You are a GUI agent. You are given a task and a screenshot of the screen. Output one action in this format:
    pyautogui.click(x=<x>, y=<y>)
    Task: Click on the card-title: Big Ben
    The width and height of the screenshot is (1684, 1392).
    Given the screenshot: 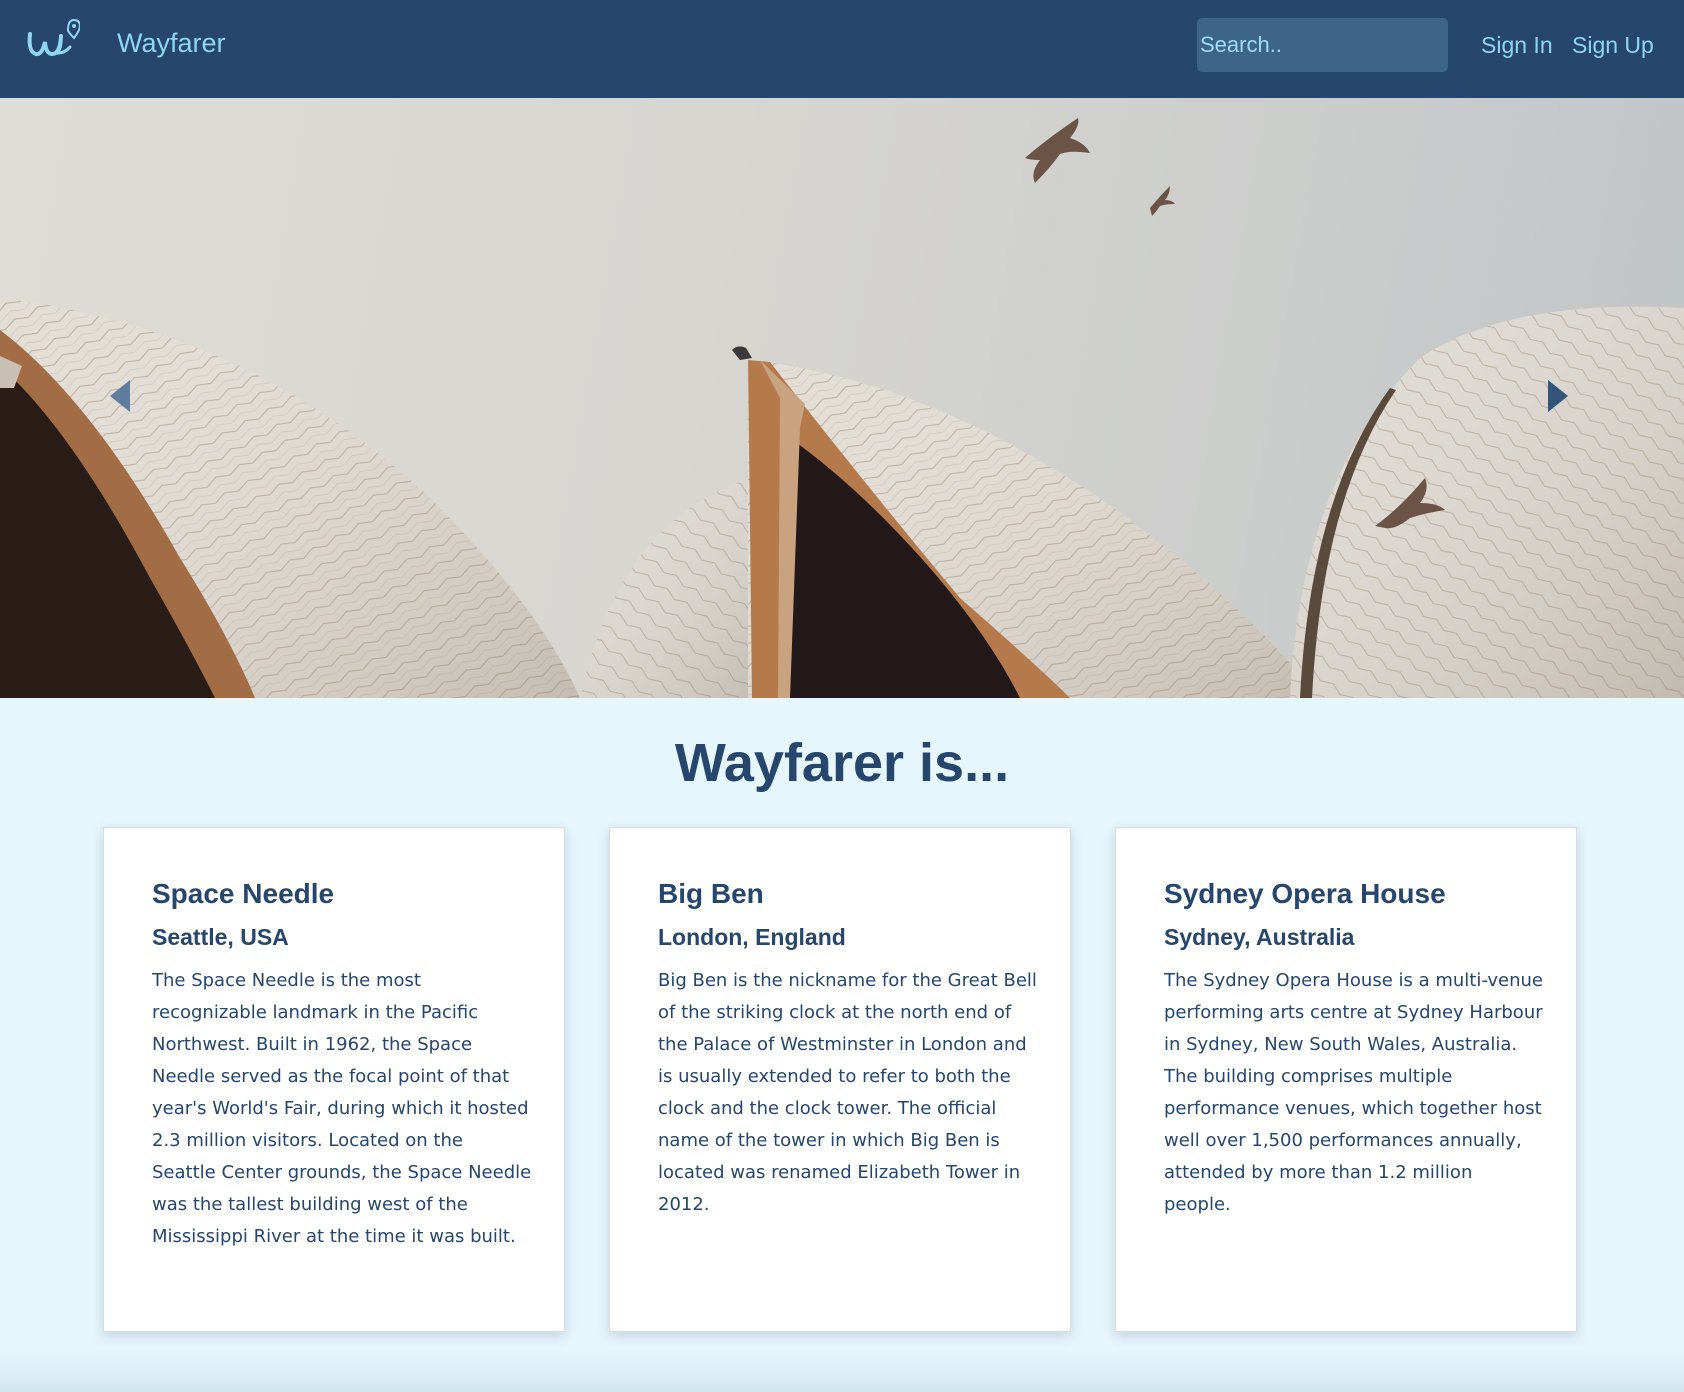 What is the action you would take?
    pyautogui.click(x=711, y=893)
    